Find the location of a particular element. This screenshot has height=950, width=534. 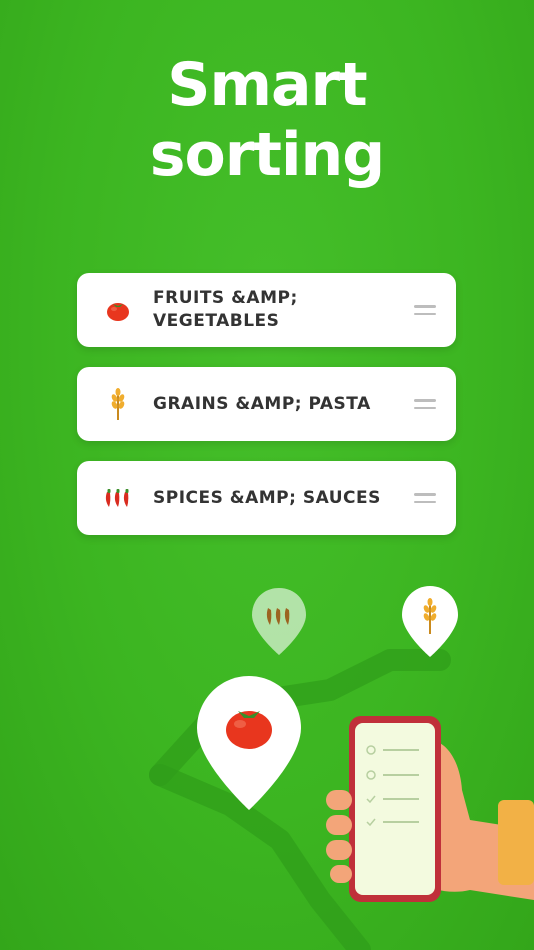

headline: Smart sorting is located at coordinates (267, 120).